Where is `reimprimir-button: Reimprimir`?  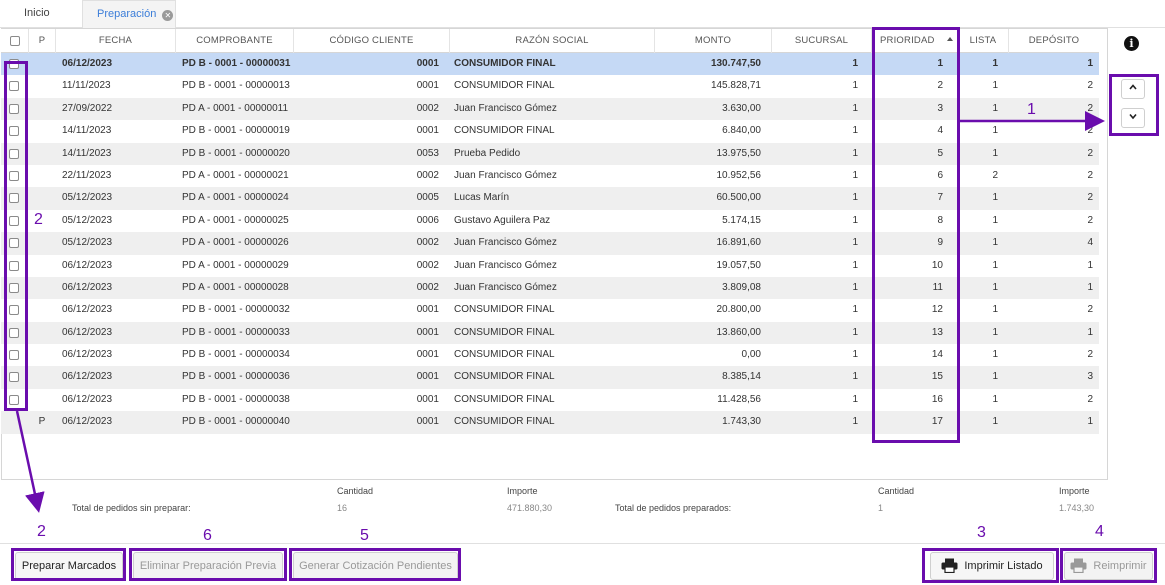 reimprimir-button: Reimprimir is located at coordinates (1108, 566).